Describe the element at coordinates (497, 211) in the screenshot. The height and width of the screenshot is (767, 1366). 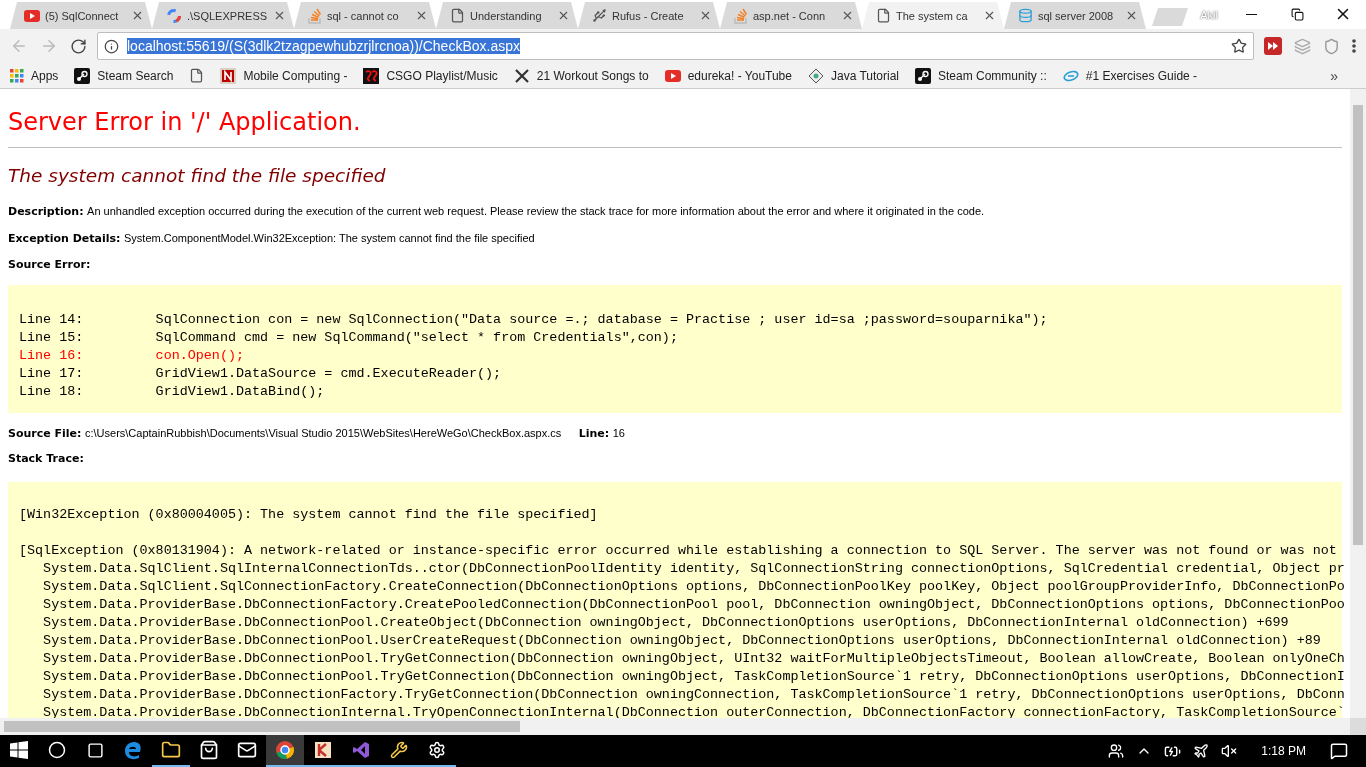
I see `error-detail: Description: An unhandled exception occurred during the execution of the current web request. Please review the stack trace for more information about the error and where it originated in the code.` at that location.